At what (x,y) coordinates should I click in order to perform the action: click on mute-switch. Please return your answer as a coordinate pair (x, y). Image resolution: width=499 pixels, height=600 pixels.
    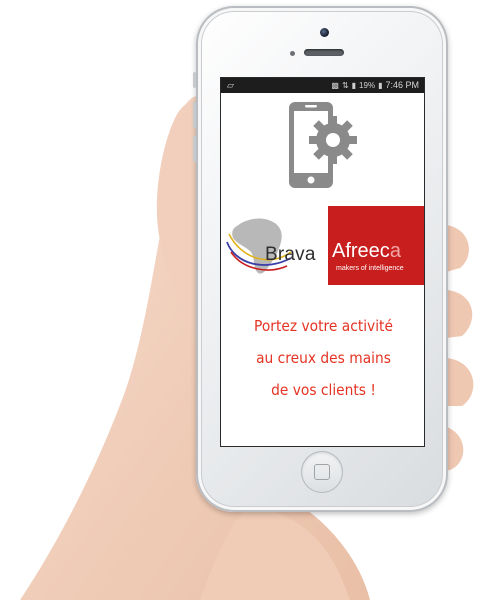
    Looking at the image, I should click on (194, 80).